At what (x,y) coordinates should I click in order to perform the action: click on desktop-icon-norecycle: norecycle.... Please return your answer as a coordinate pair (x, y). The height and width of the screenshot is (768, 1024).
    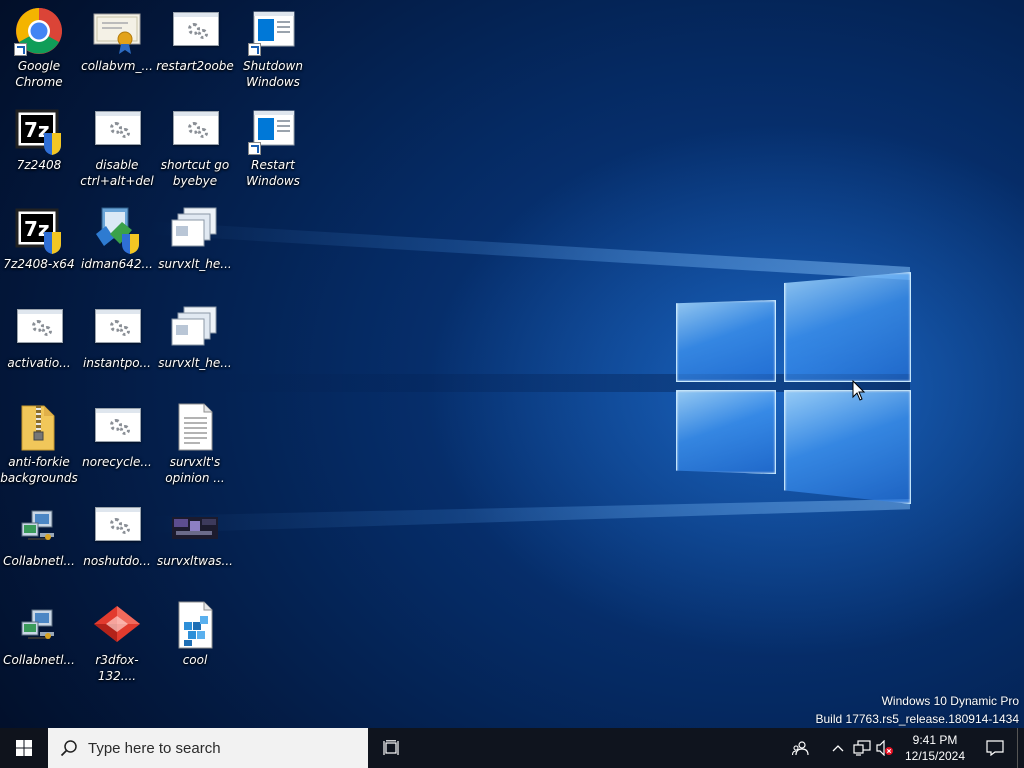
    Looking at the image, I should click on (117, 444).